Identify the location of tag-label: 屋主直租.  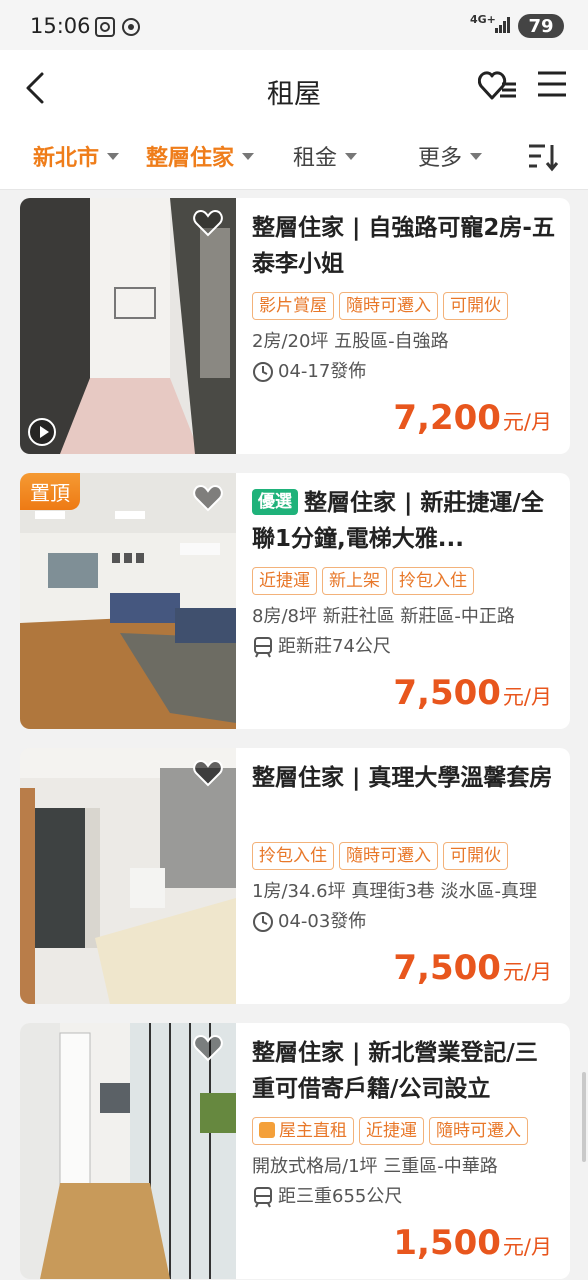
(313, 1131).